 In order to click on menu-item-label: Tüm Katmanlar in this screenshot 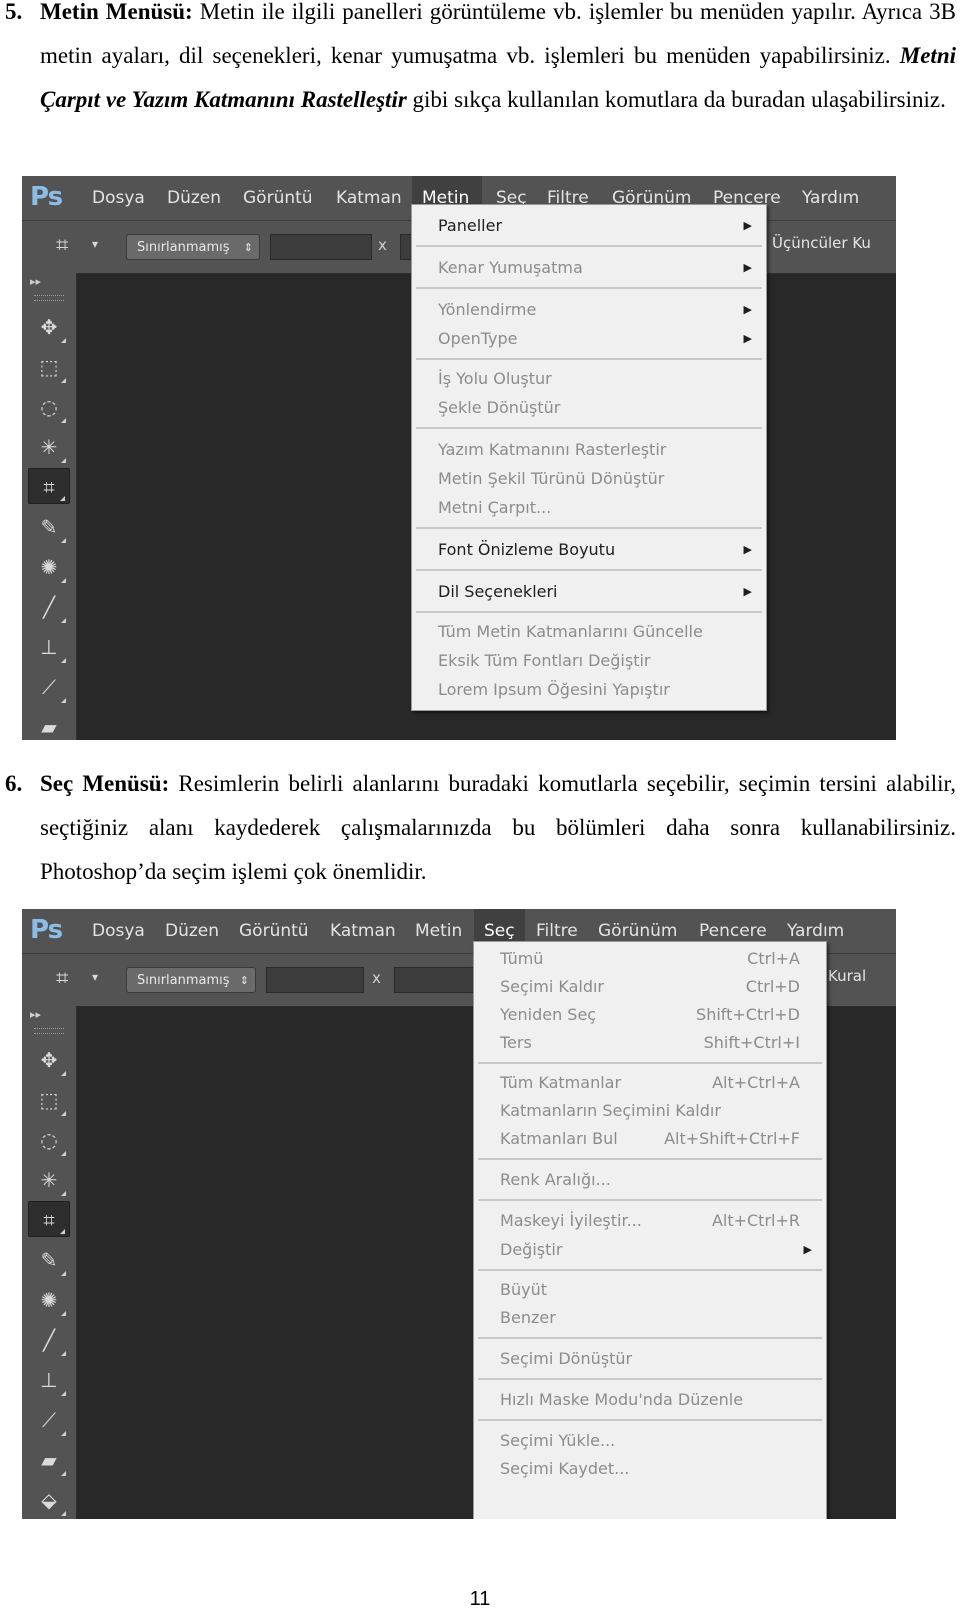, I will do `click(561, 1082)`.